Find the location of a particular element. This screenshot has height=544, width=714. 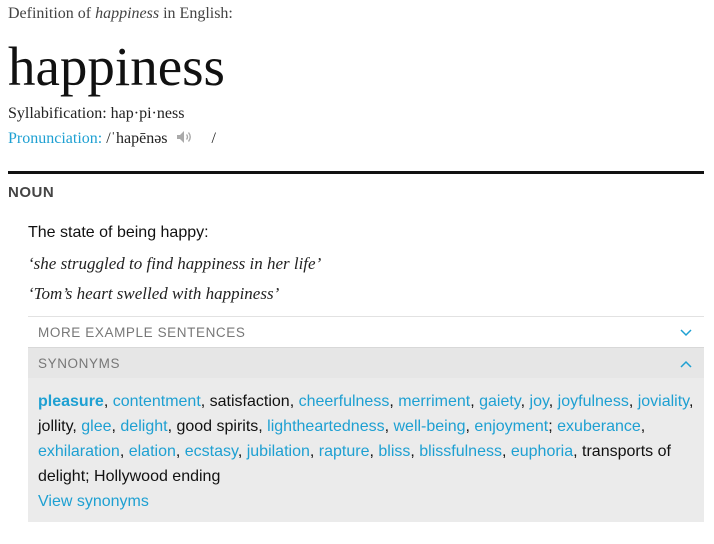

example-sentence: ‘Tom’s heart swelled with happiness’ is located at coordinates (154, 293).